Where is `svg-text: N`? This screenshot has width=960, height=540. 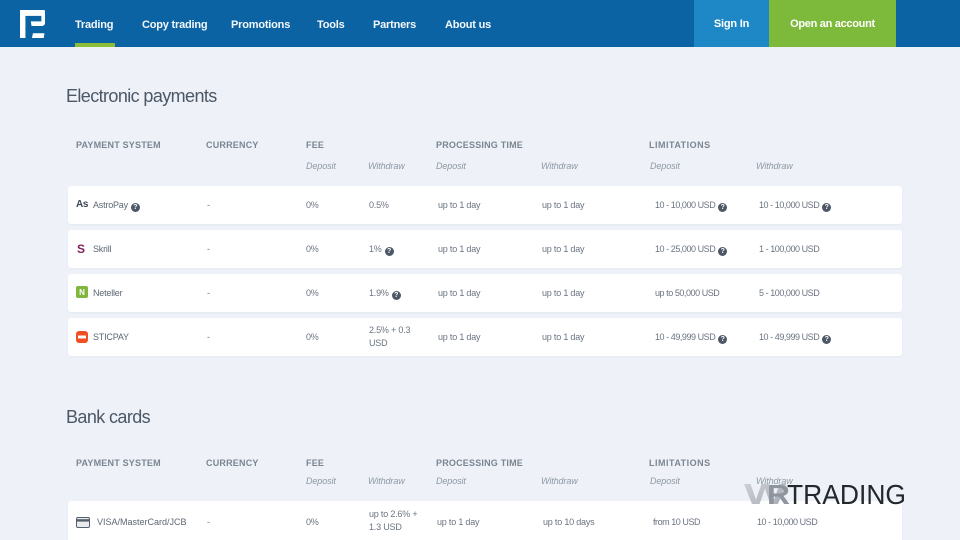 svg-text: N is located at coordinates (82, 292).